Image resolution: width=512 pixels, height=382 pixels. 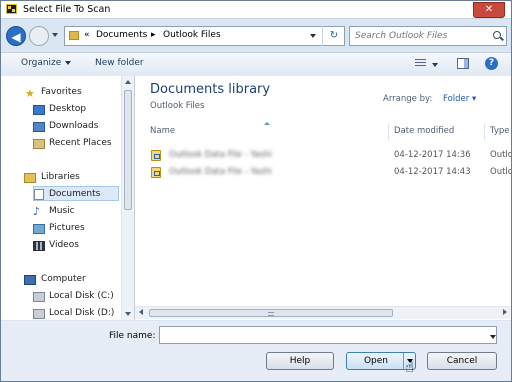 What do you see at coordinates (60, 177) in the screenshot?
I see `sidebar-group-libraries: Libraries` at bounding box center [60, 177].